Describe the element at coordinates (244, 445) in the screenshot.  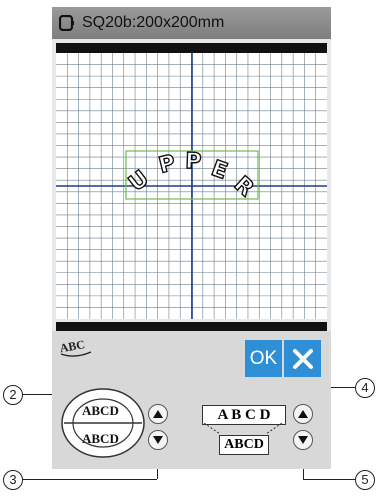
I see `straight-lower-label: ABCD` at that location.